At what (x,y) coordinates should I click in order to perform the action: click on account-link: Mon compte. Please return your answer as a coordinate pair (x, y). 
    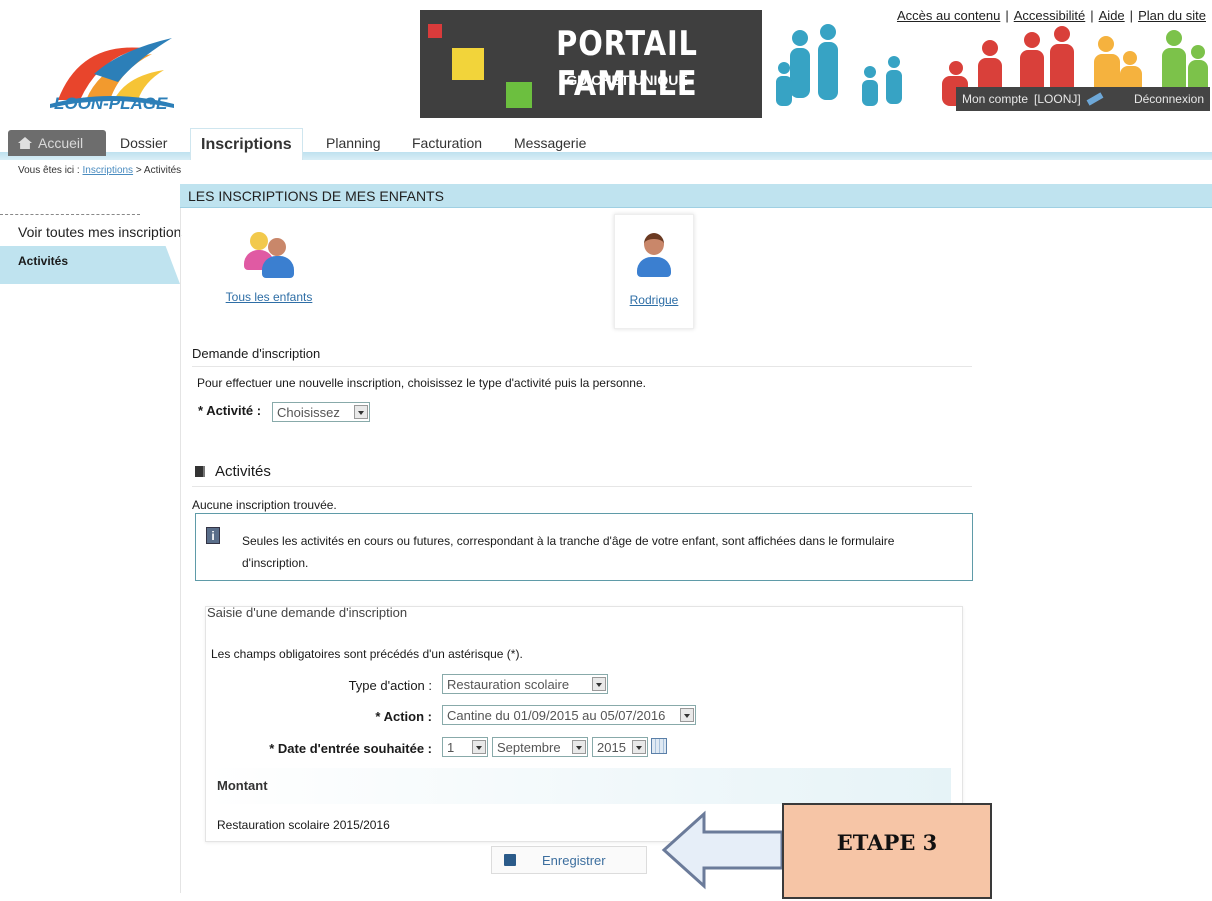
    Looking at the image, I should click on (995, 99).